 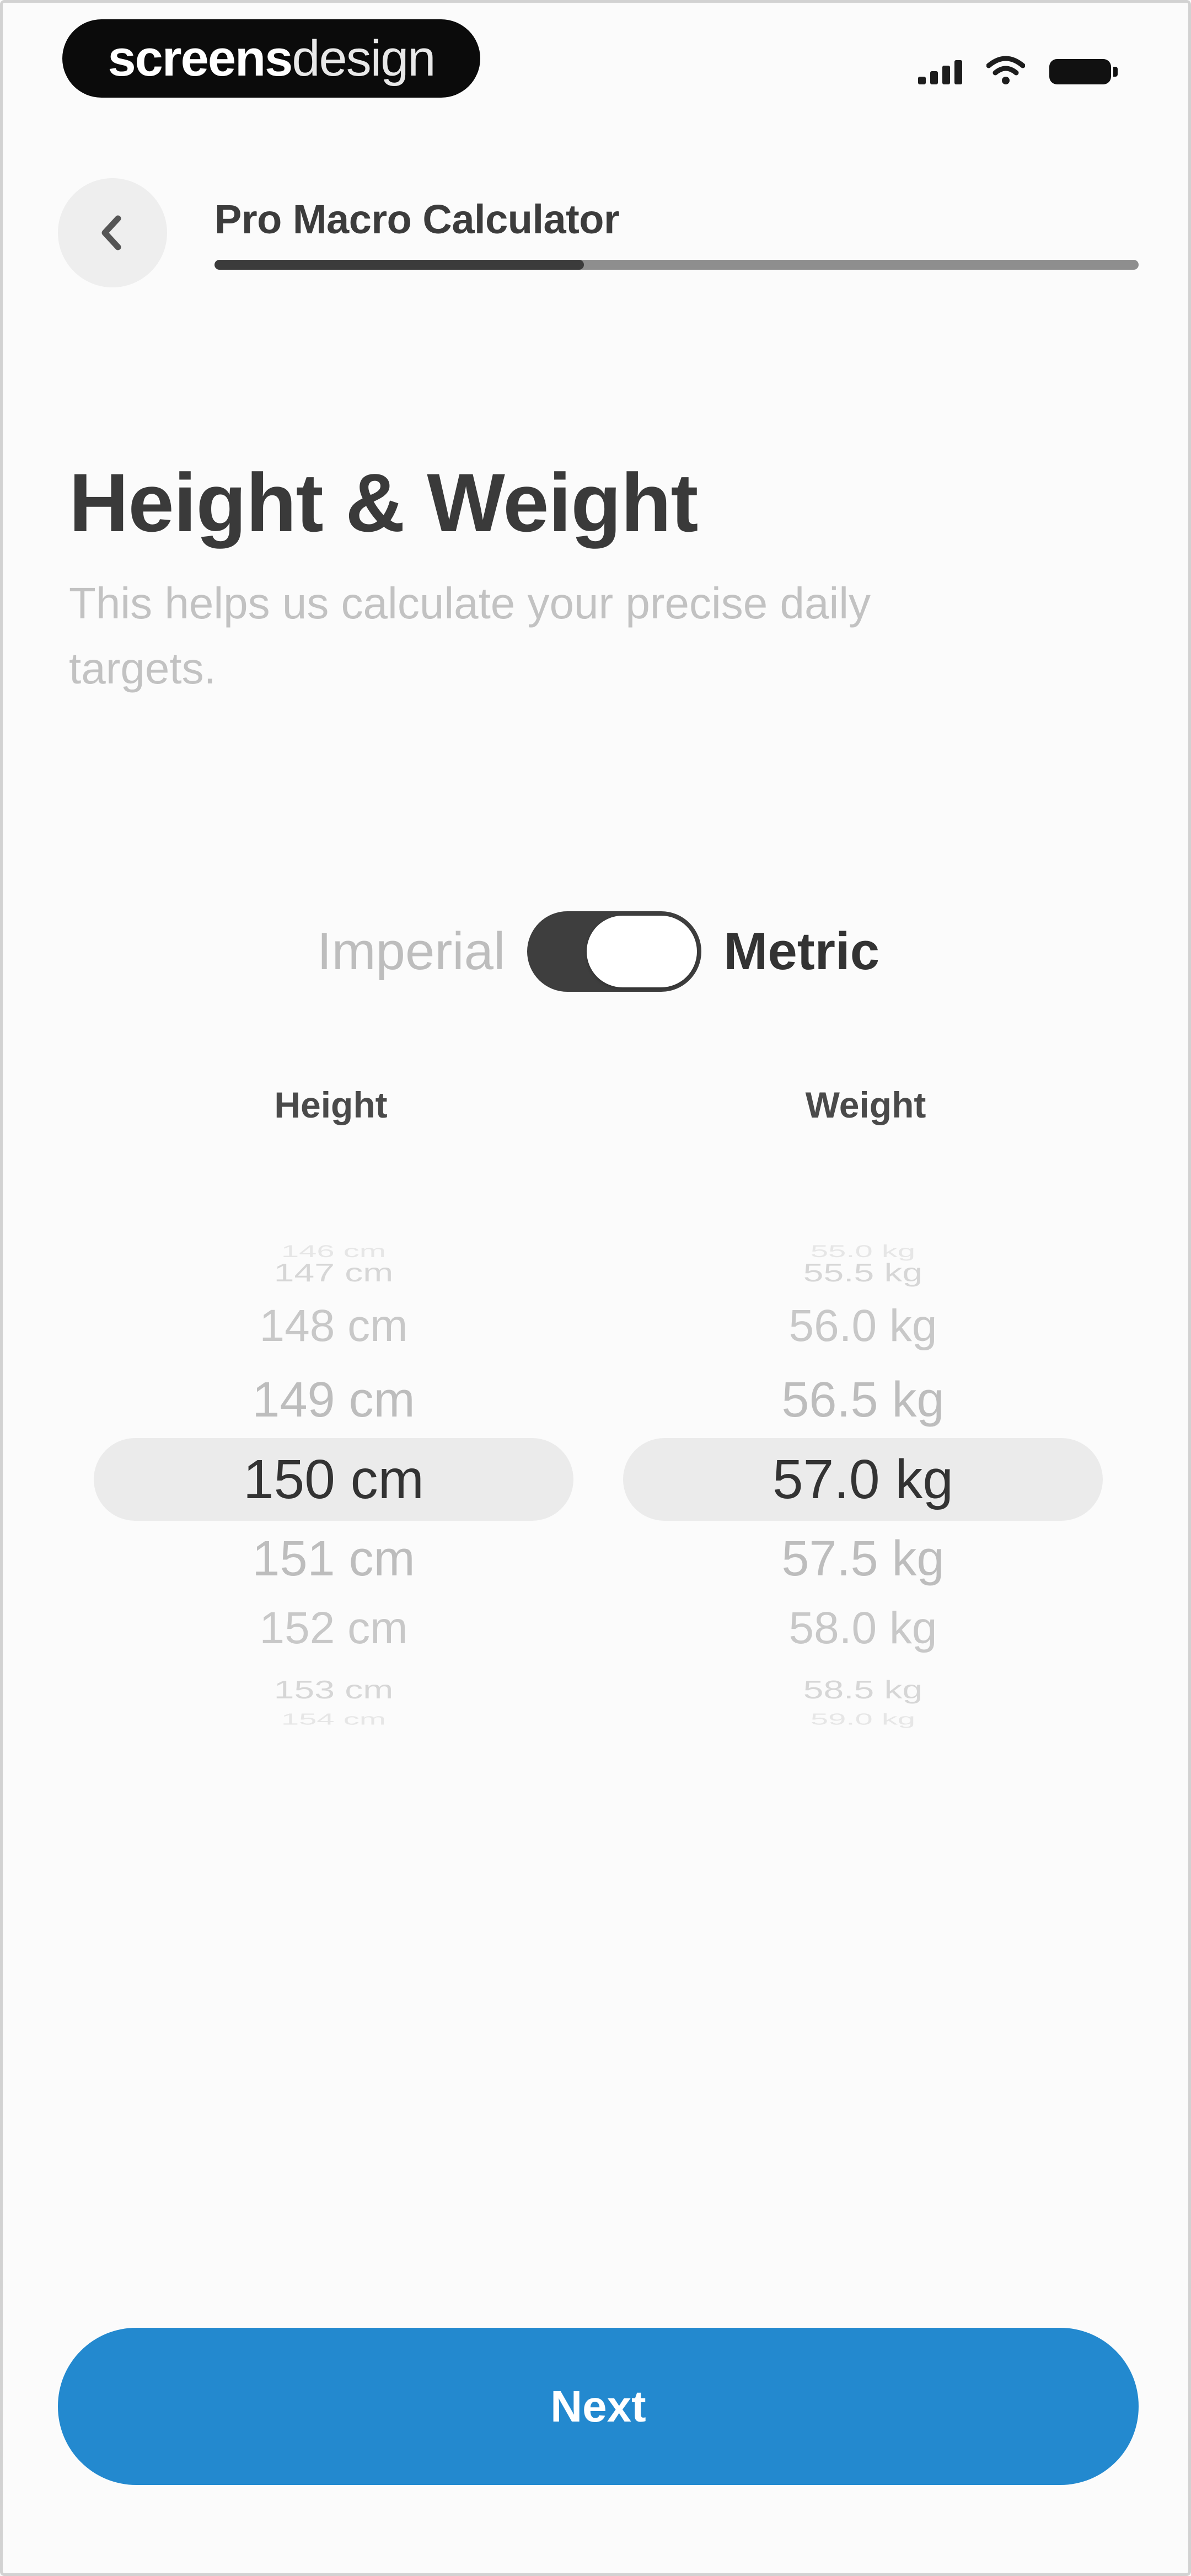 I want to click on weight-option: 57.5 kg, so click(x=863, y=1559).